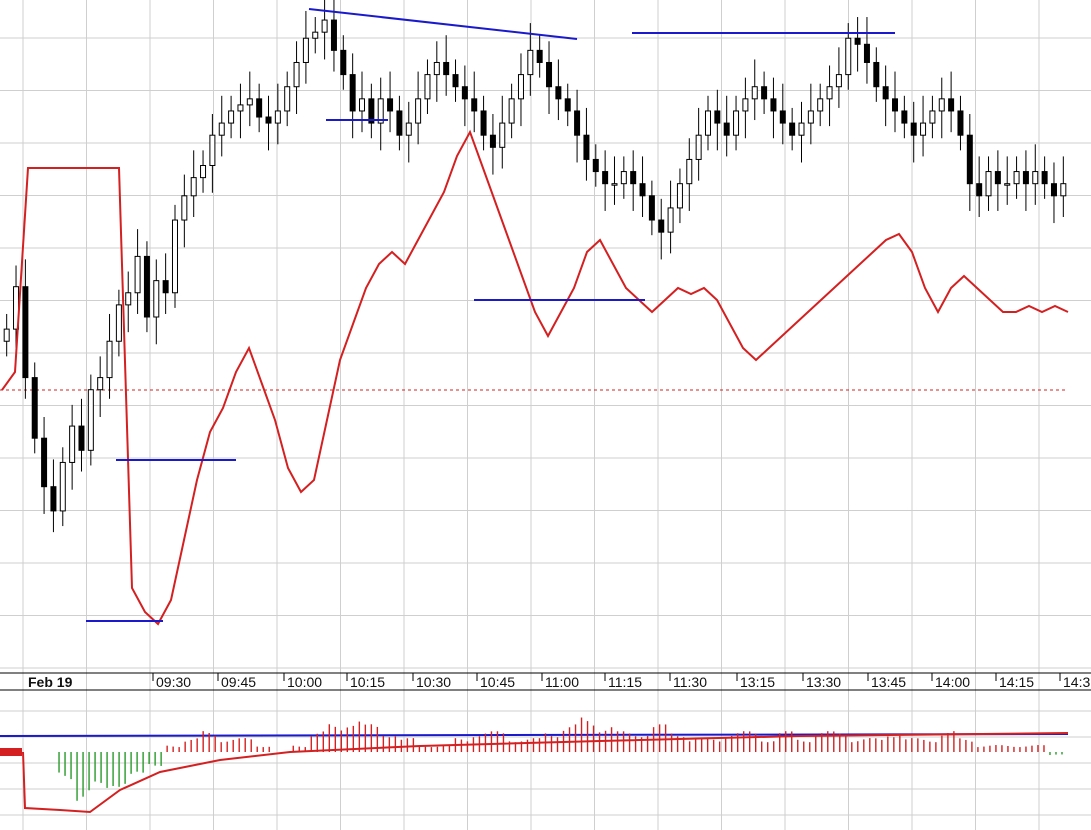  What do you see at coordinates (443, 24) in the screenshot?
I see `drawn-line` at bounding box center [443, 24].